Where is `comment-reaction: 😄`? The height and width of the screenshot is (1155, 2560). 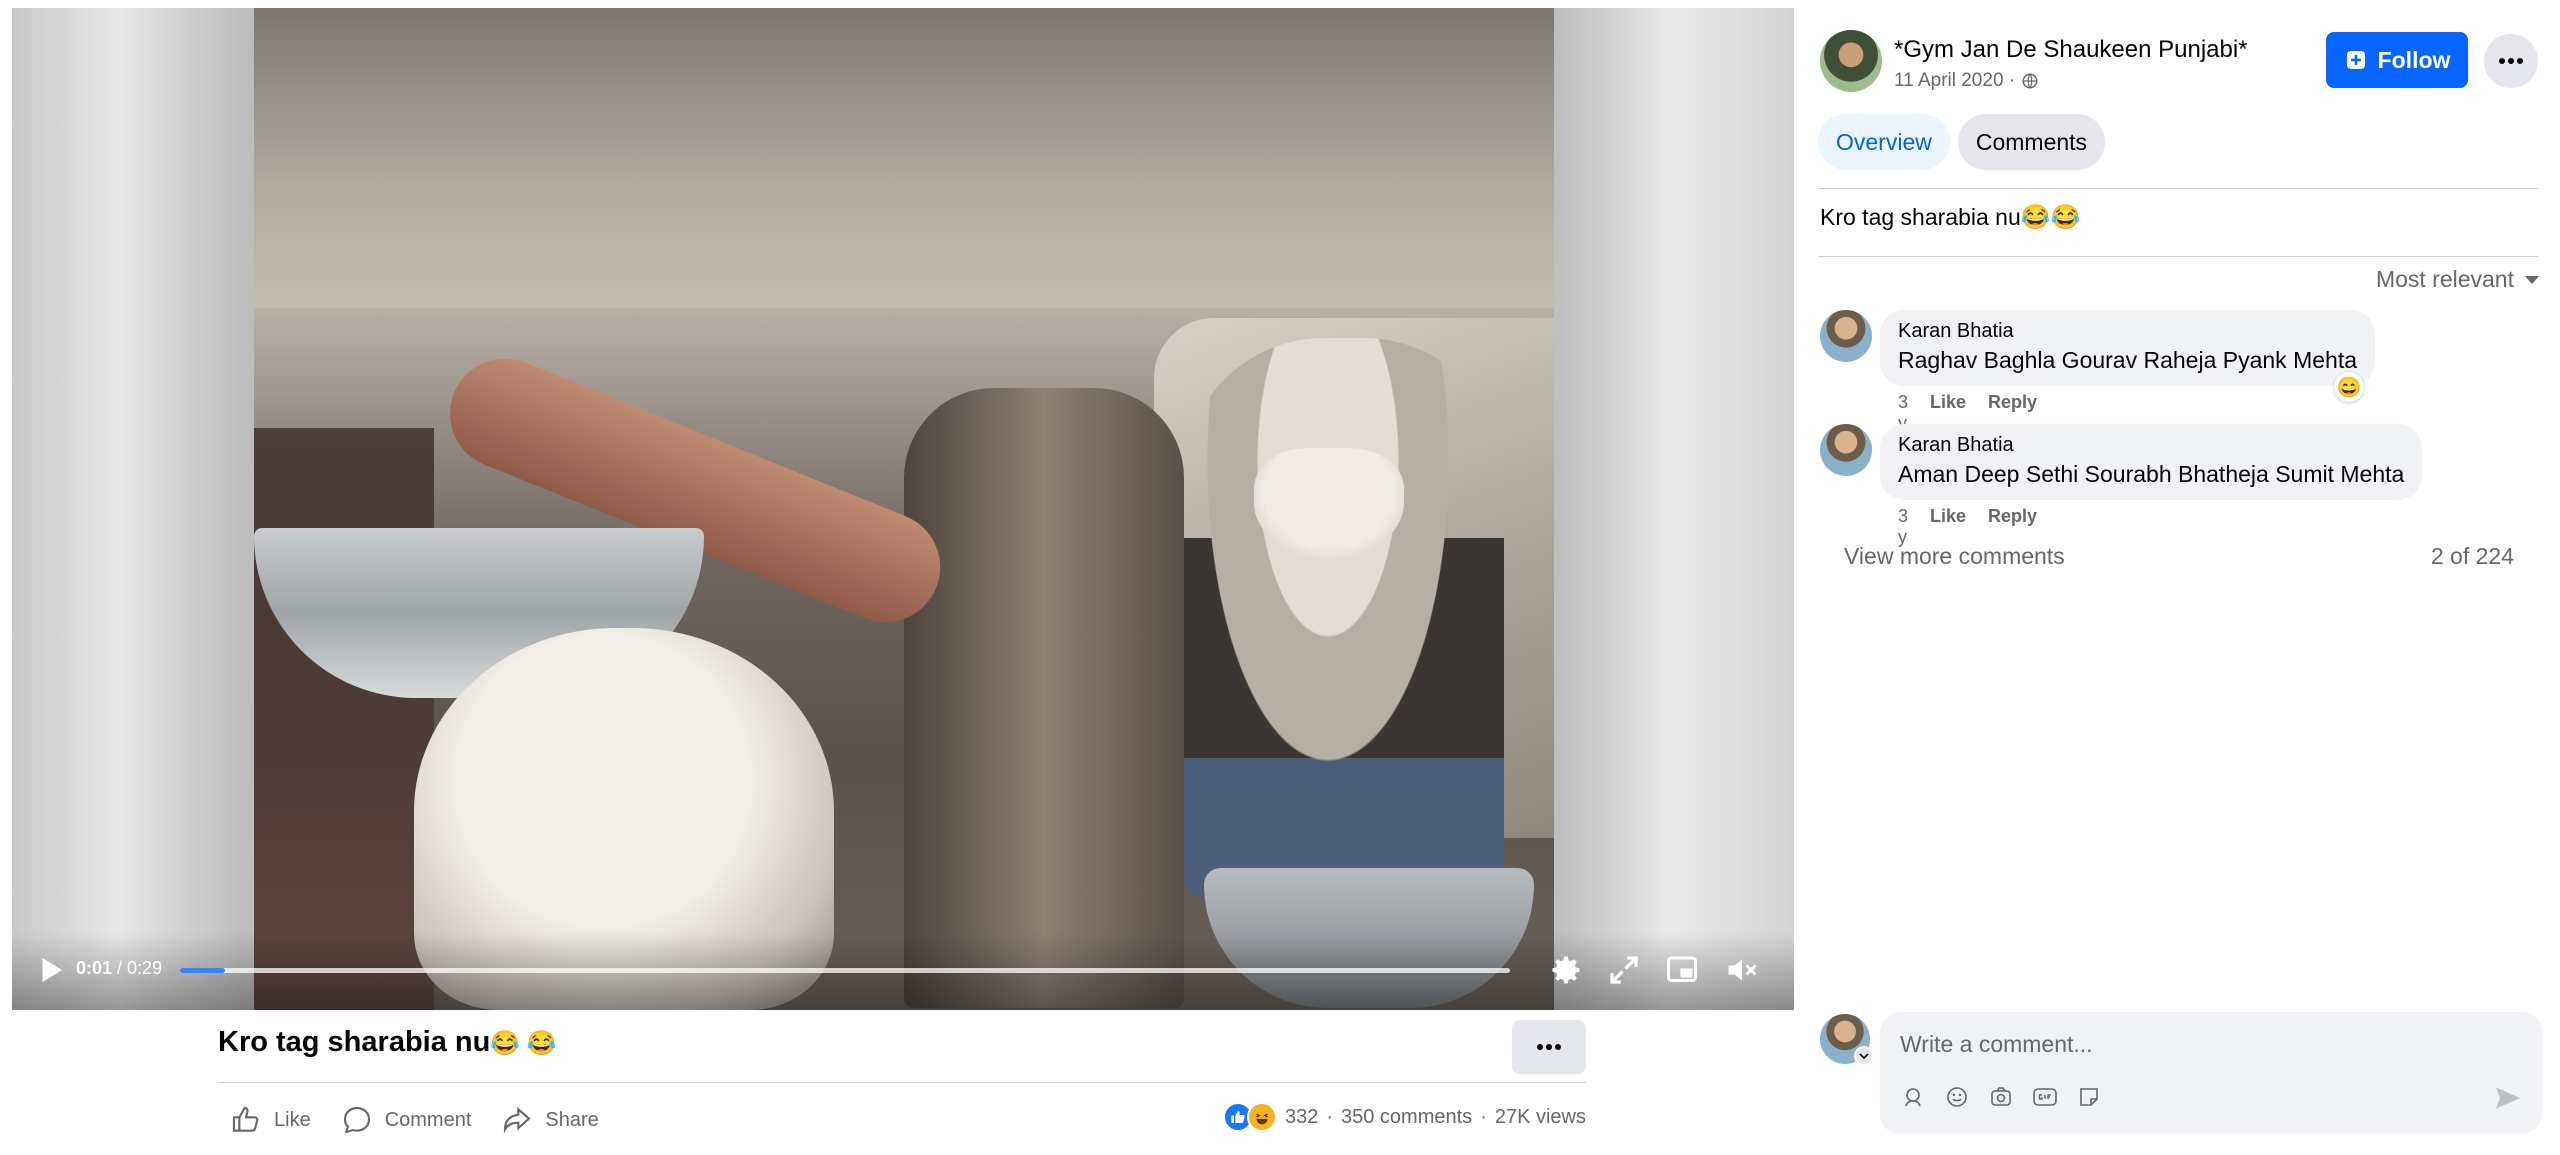
comment-reaction: 😄 is located at coordinates (2349, 387).